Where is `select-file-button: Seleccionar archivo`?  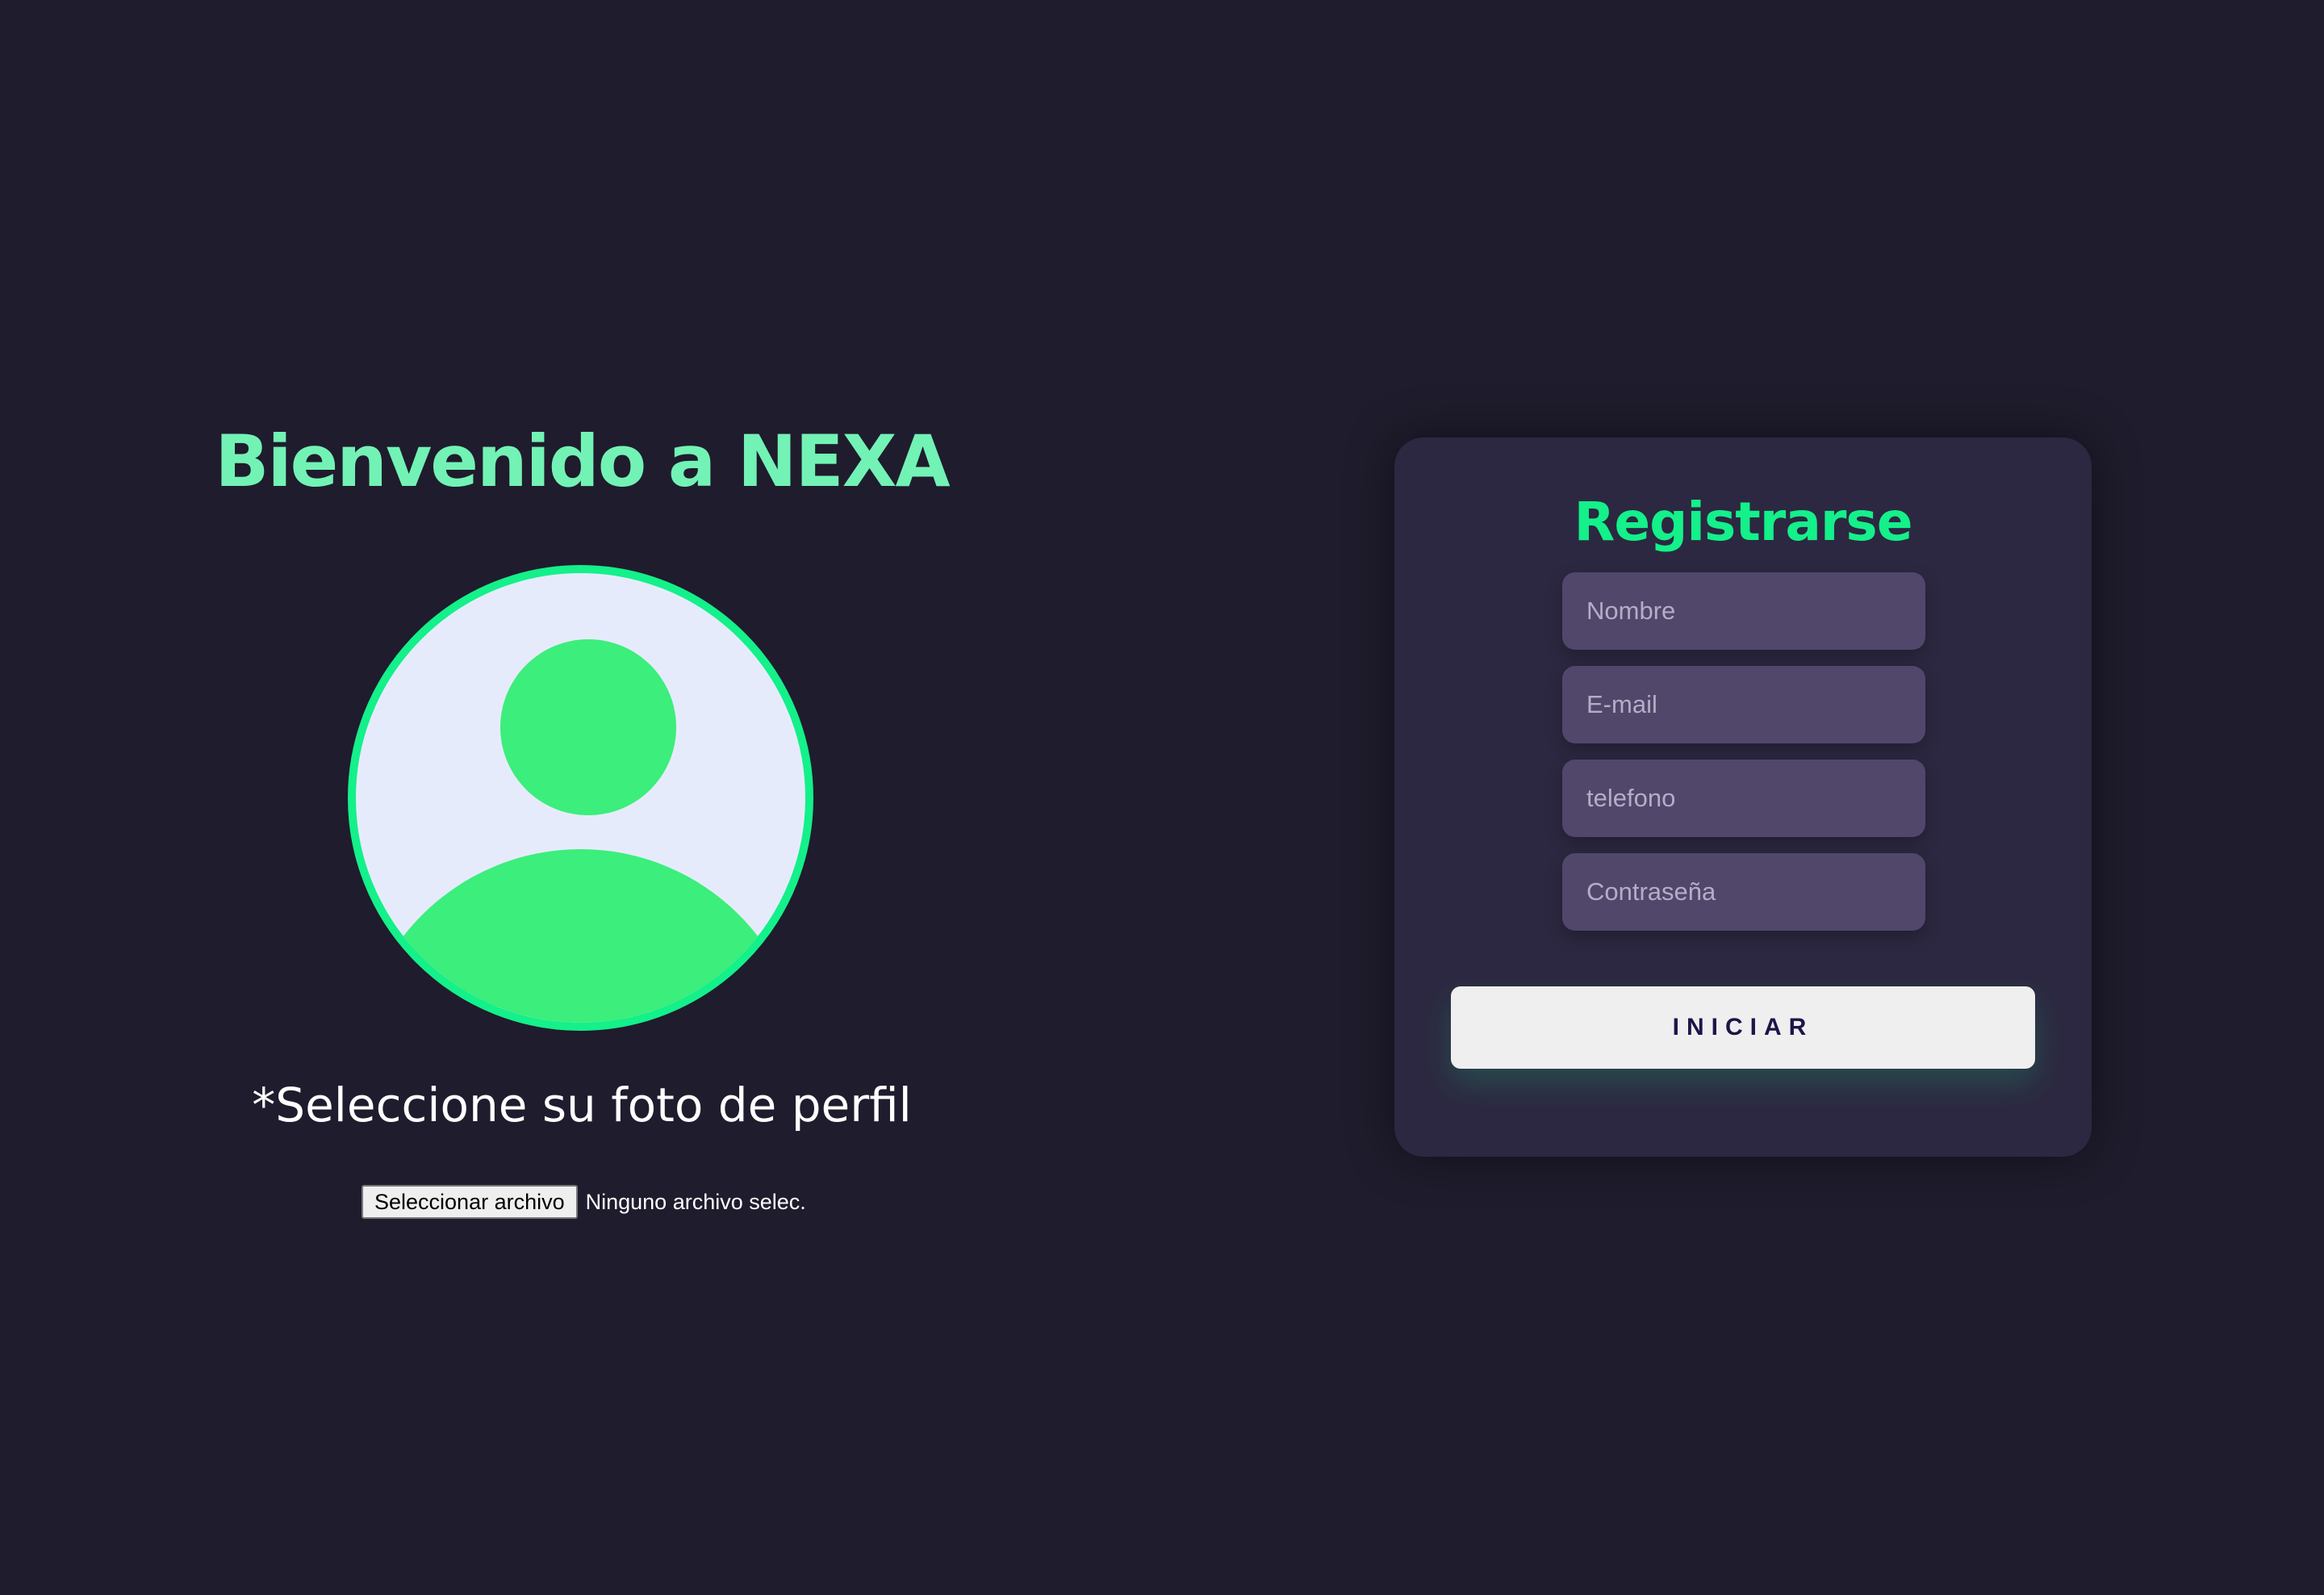 select-file-button: Seleccionar archivo is located at coordinates (470, 1202).